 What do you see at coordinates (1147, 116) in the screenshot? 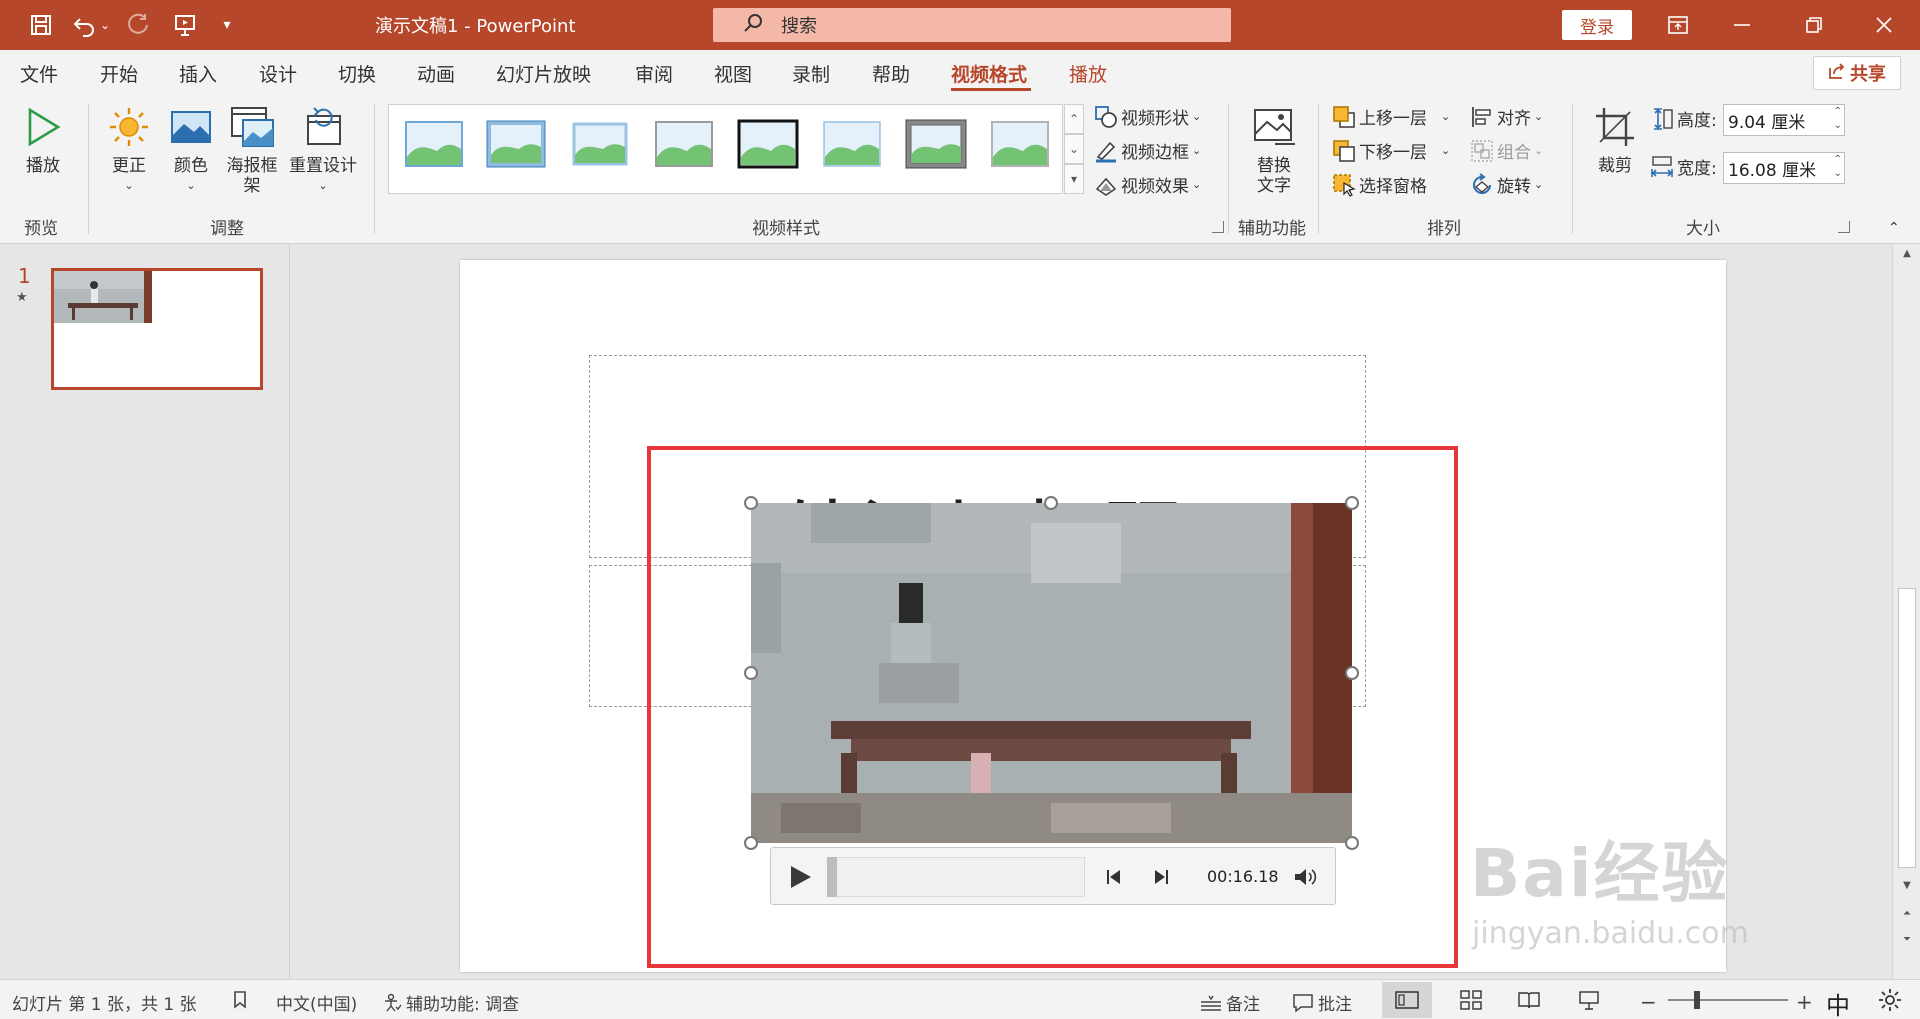
I see `video-shape-button: 视频形状 ⌄` at bounding box center [1147, 116].